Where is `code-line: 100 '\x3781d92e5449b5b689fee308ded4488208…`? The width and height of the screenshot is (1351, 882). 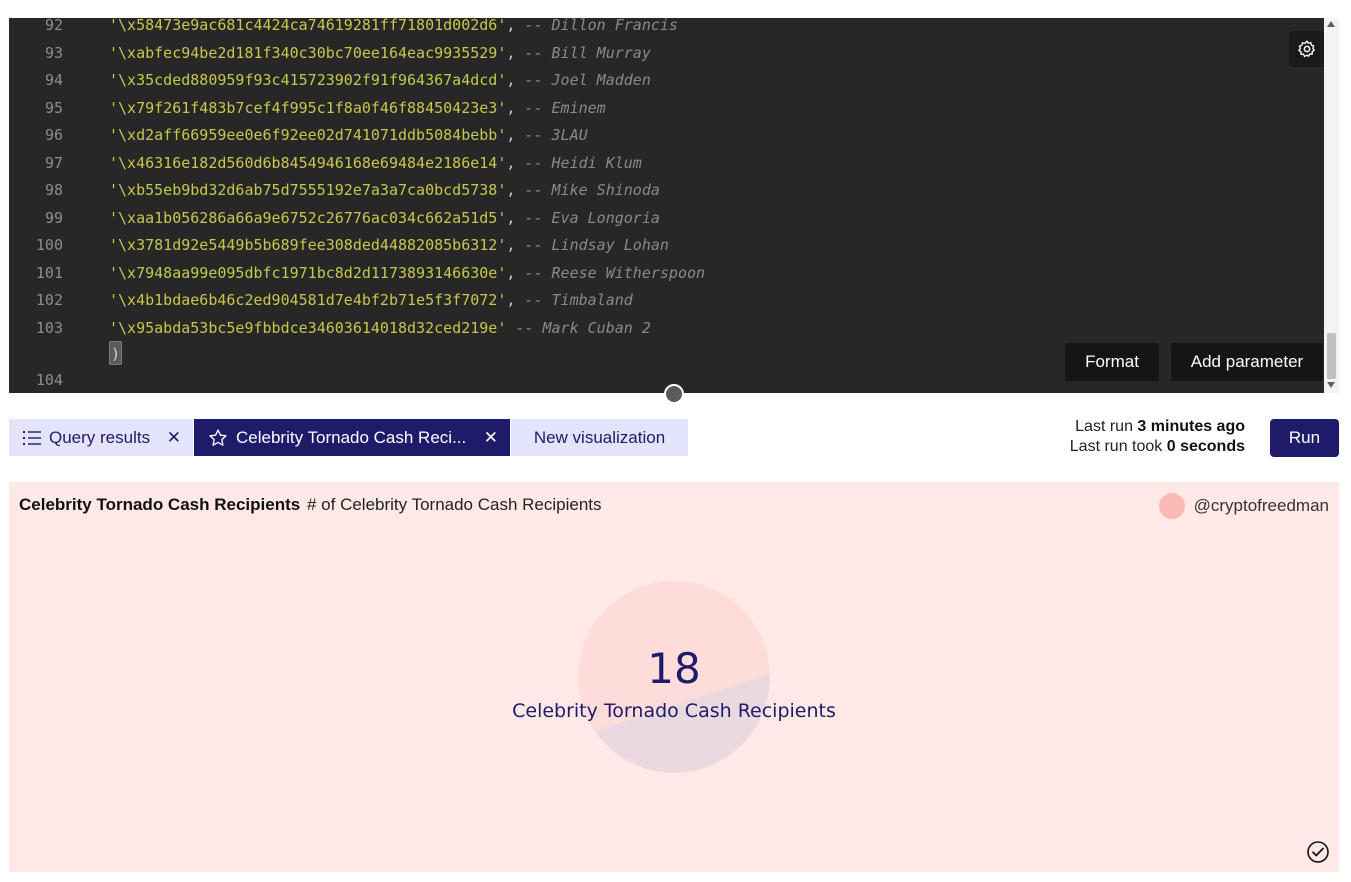
code-line: 100 '\x3781d92e5449b5b689fee308ded4488208… is located at coordinates (664, 245).